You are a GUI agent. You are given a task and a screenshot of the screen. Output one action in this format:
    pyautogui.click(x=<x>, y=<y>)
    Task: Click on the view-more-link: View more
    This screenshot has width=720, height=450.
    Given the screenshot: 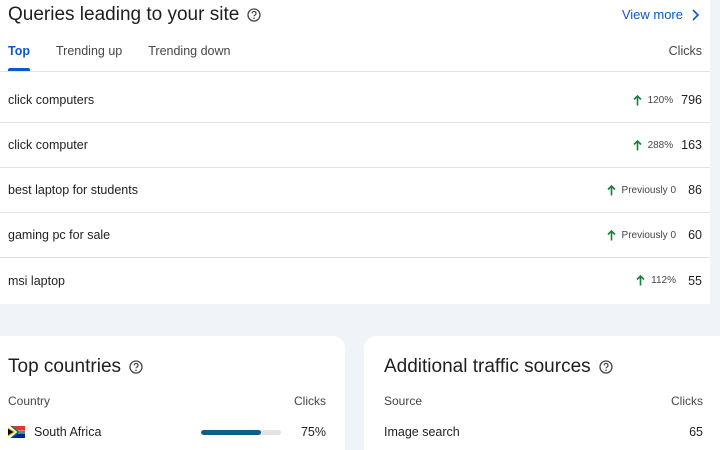 What is the action you would take?
    pyautogui.click(x=661, y=14)
    